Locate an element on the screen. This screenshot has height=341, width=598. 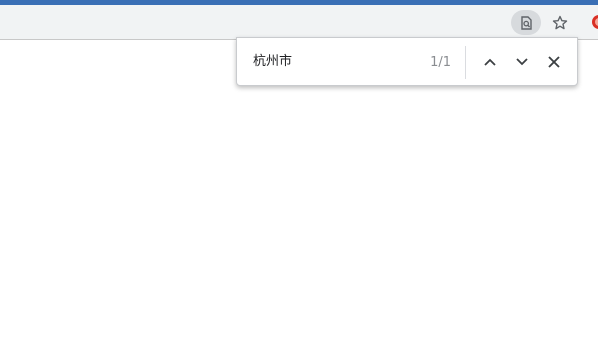
find-in-page-button is located at coordinates (526, 22).